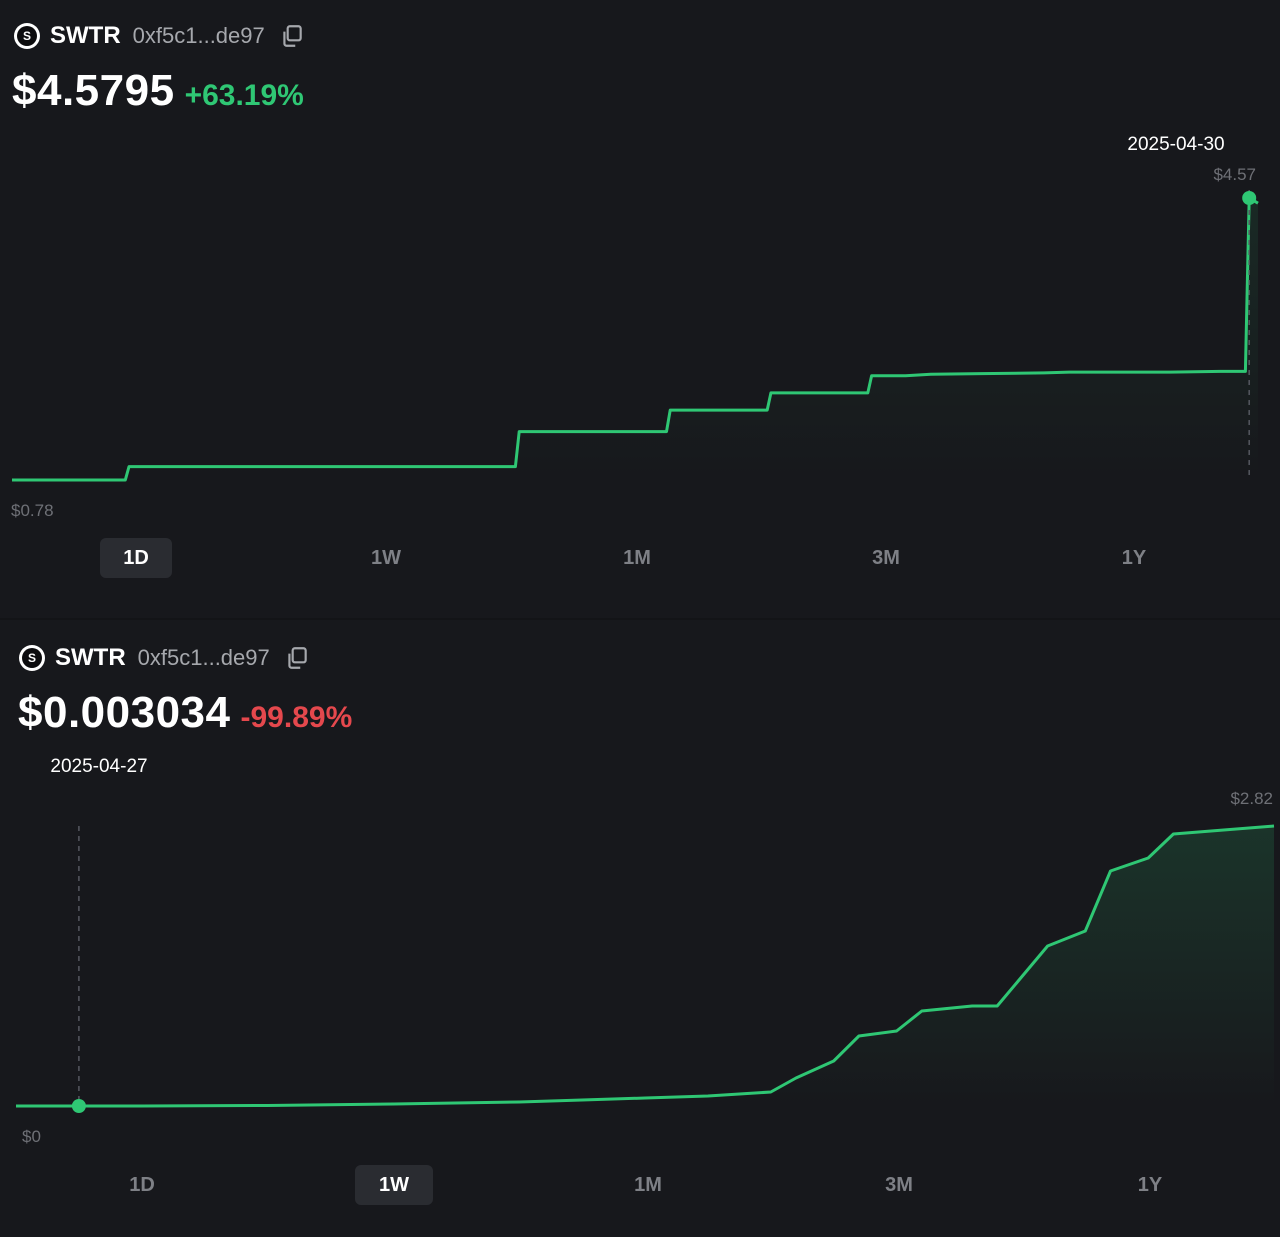 This screenshot has width=1280, height=1237. I want to click on max-price-label: $4.57, so click(1234, 174).